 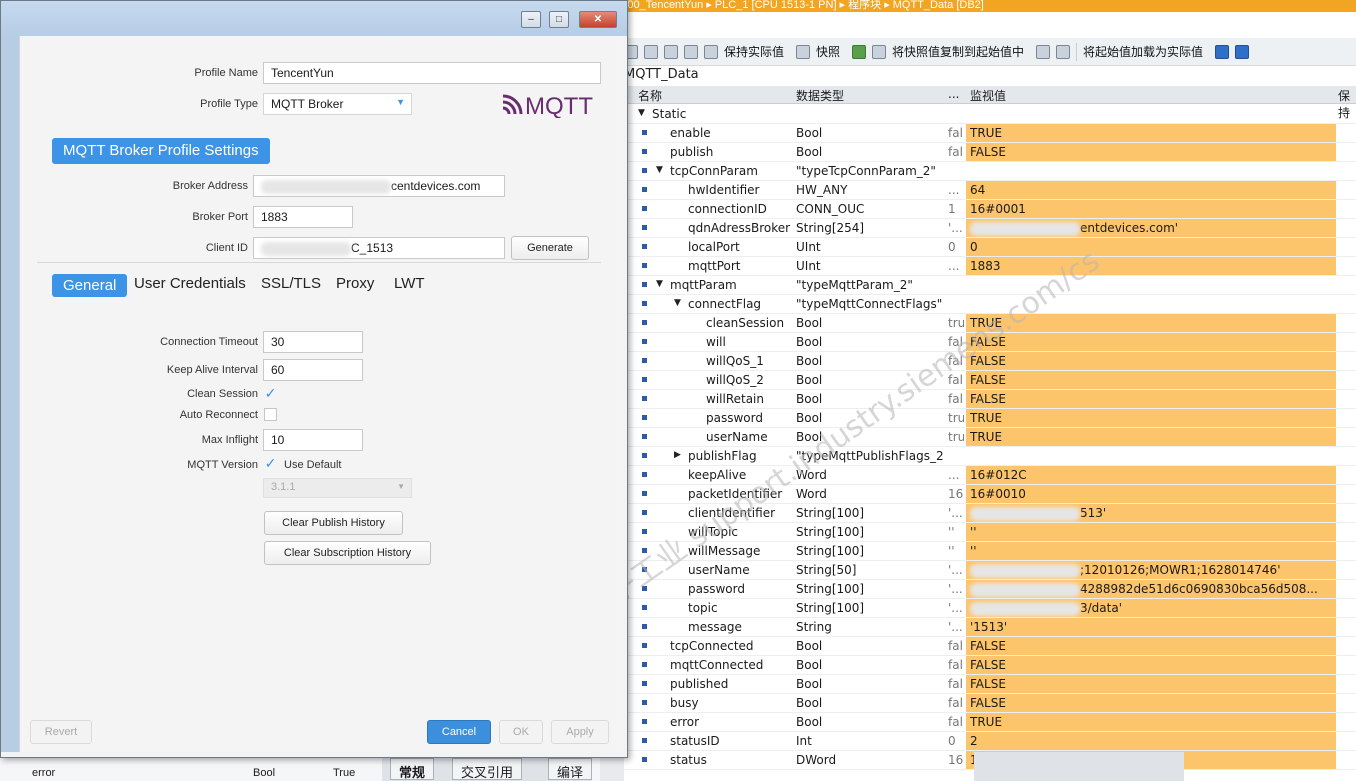 I want to click on profile-name-input: TencentYun, so click(x=432, y=73).